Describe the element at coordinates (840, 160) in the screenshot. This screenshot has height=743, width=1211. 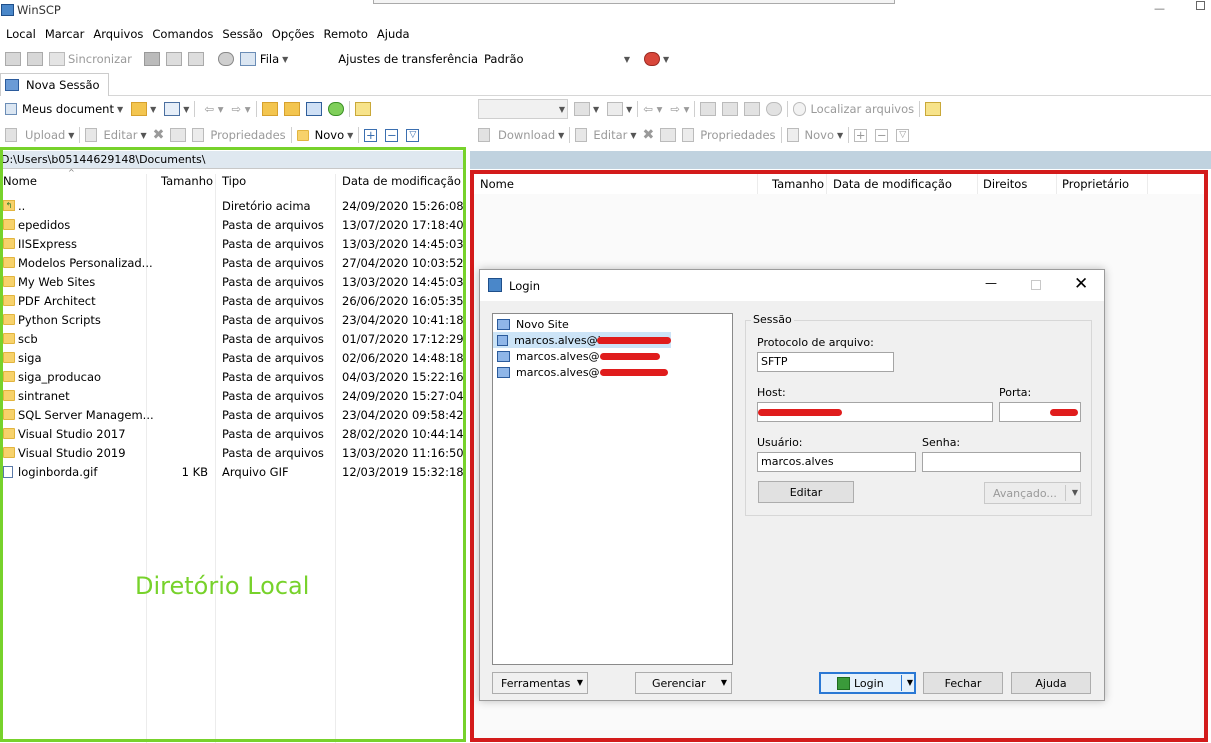
I see `remote-path-bar` at that location.